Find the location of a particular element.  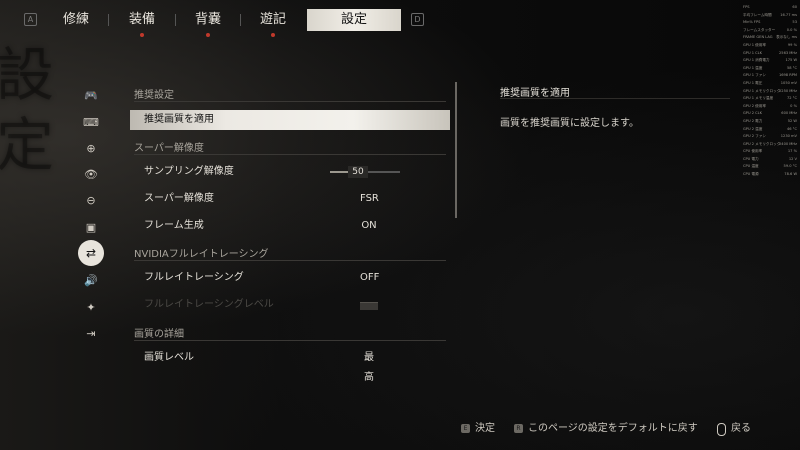

eye-icon: 👁 is located at coordinates (91, 174).